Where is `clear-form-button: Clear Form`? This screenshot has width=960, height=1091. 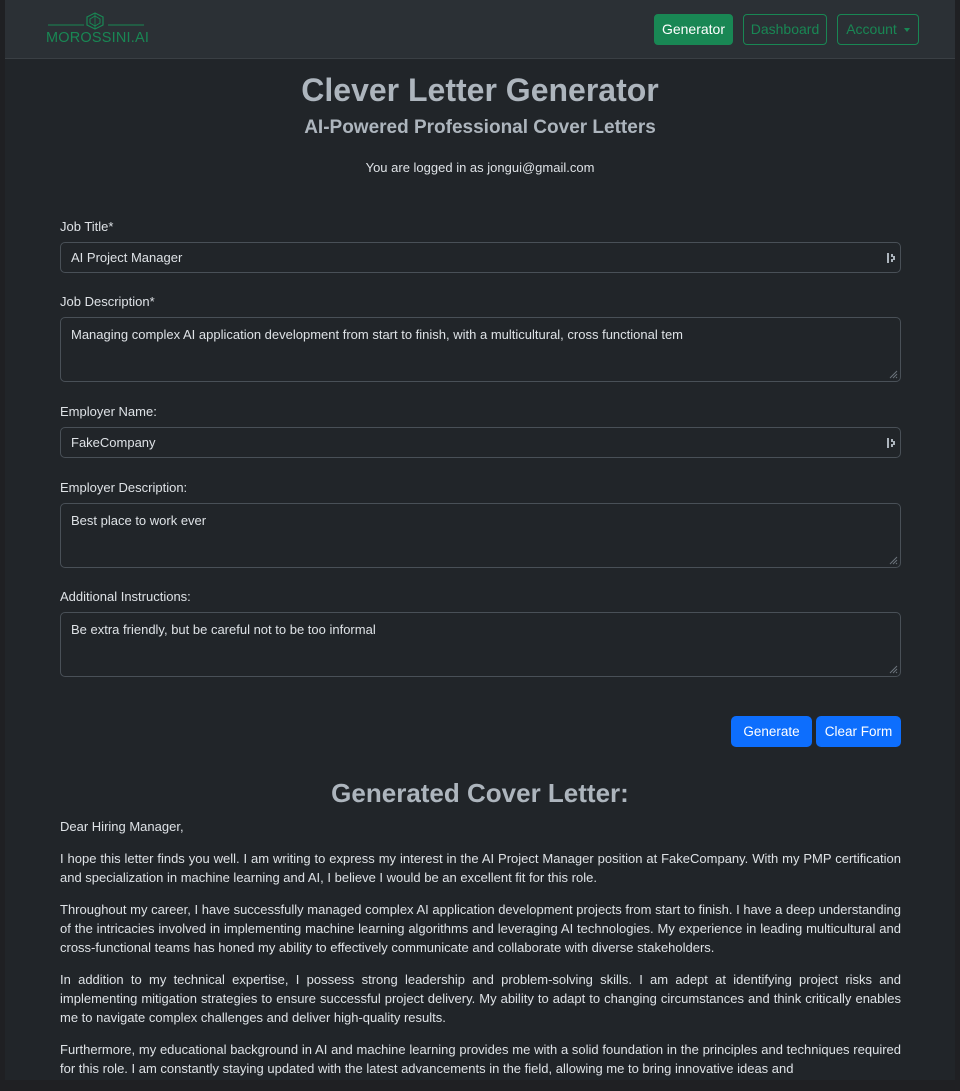 clear-form-button: Clear Form is located at coordinates (858, 731).